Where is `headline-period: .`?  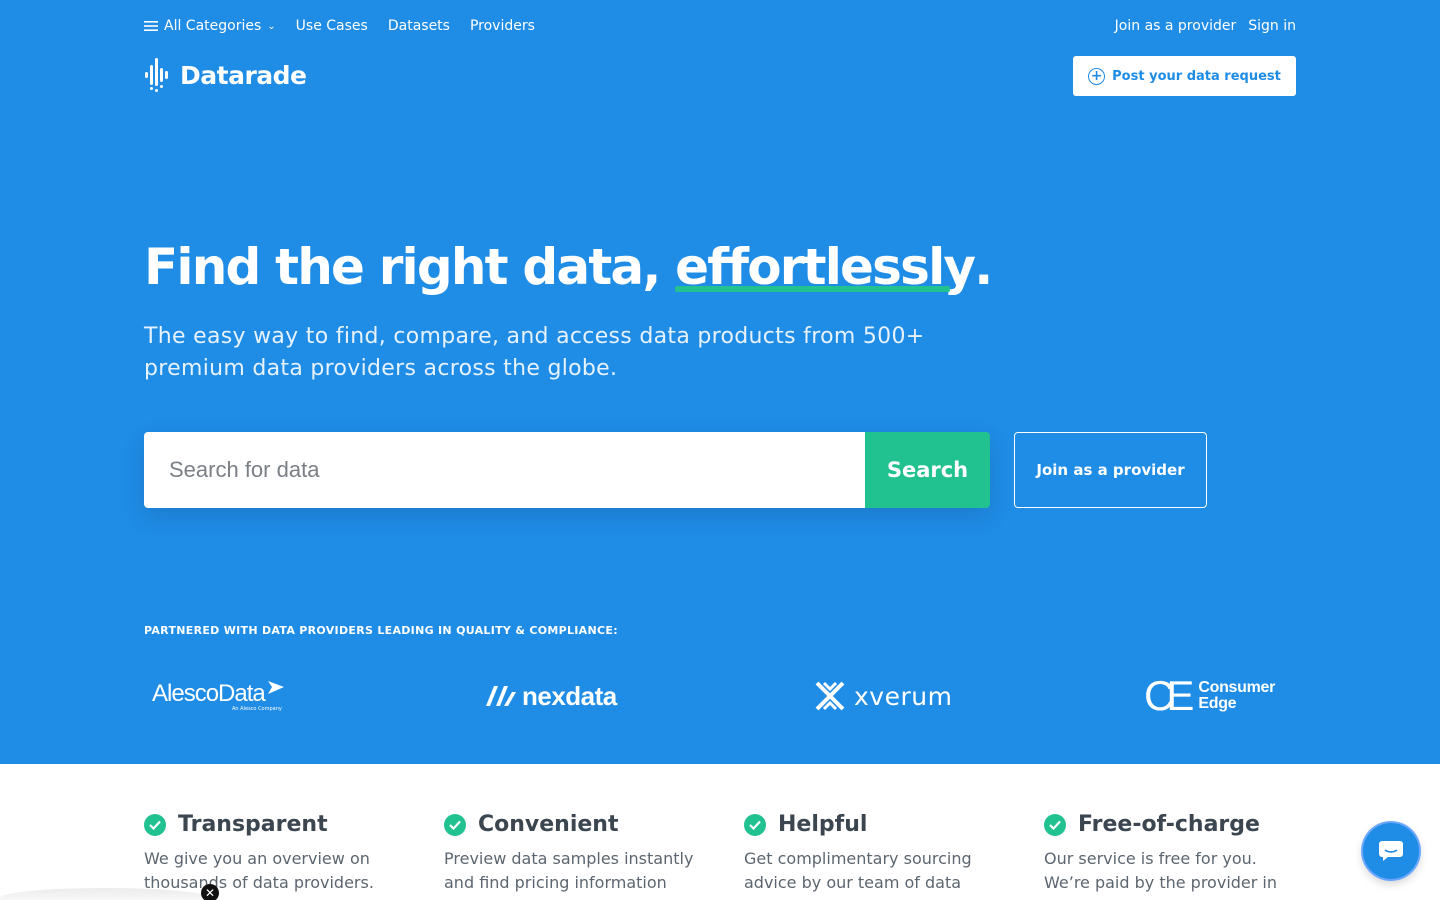 headline-period: . is located at coordinates (983, 267).